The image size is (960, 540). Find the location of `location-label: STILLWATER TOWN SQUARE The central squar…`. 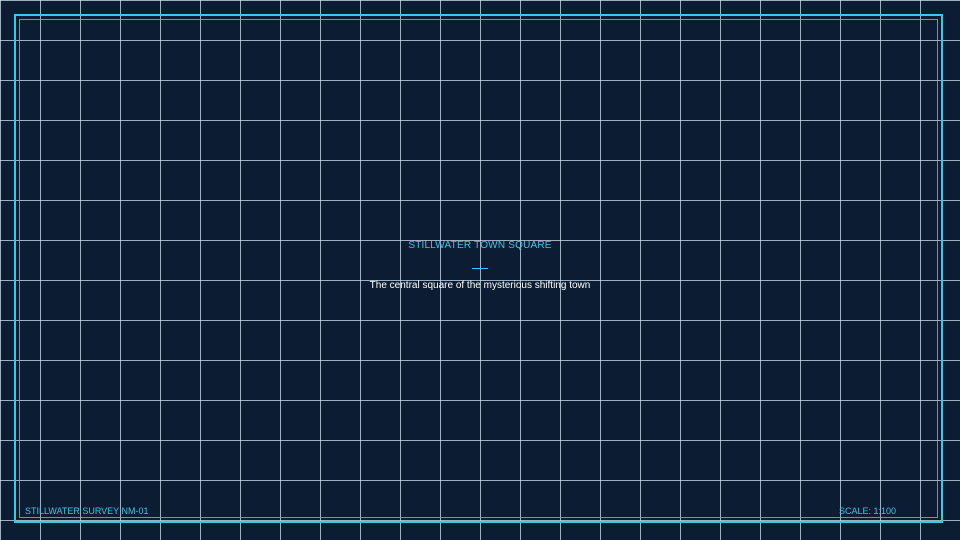

location-label: STILLWATER TOWN SQUARE The central squar… is located at coordinates (480, 266).